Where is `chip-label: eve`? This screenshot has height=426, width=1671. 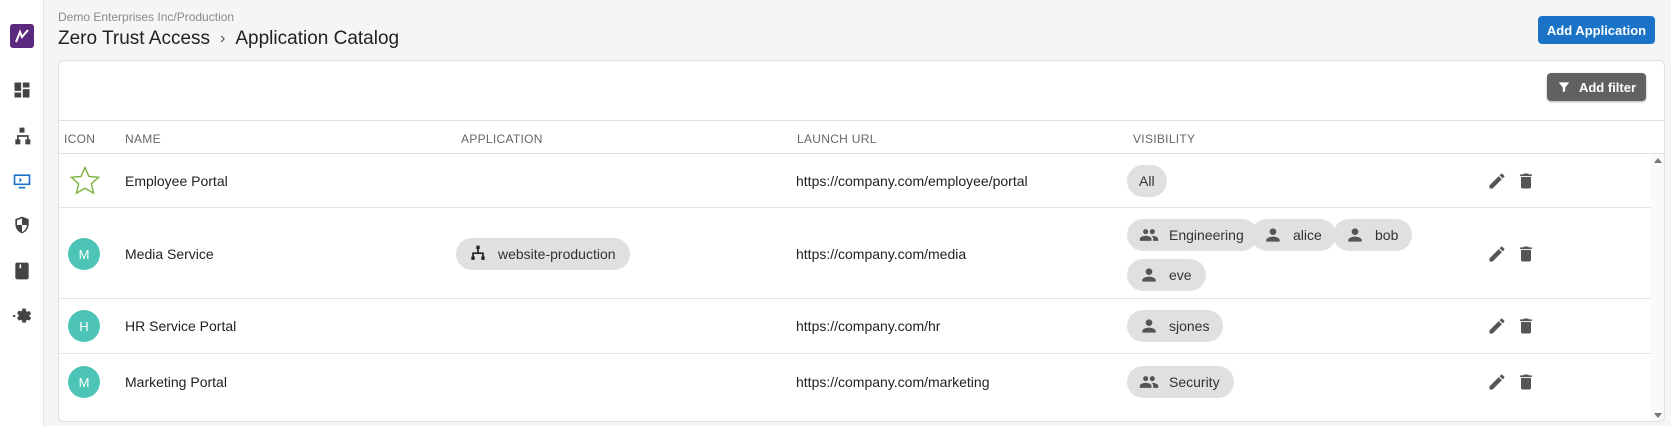 chip-label: eve is located at coordinates (1180, 275).